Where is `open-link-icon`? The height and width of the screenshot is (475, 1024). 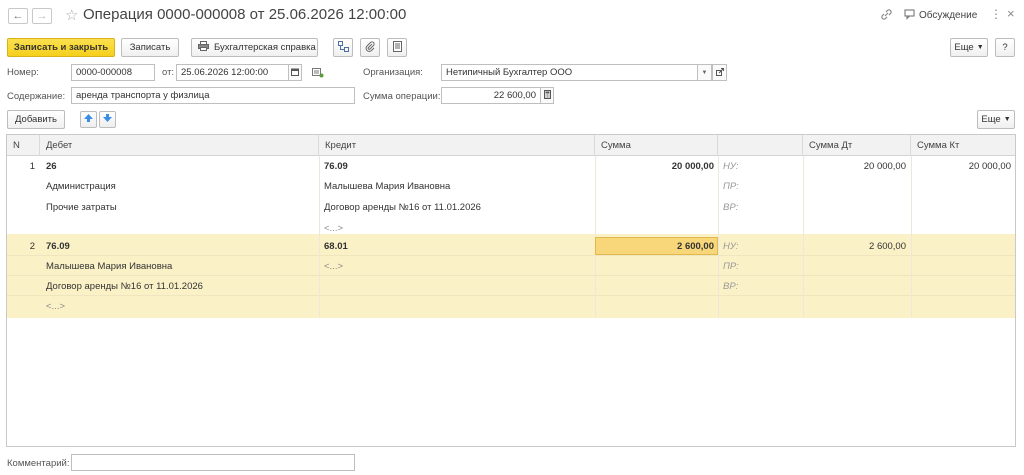
open-link-icon is located at coordinates (719, 72).